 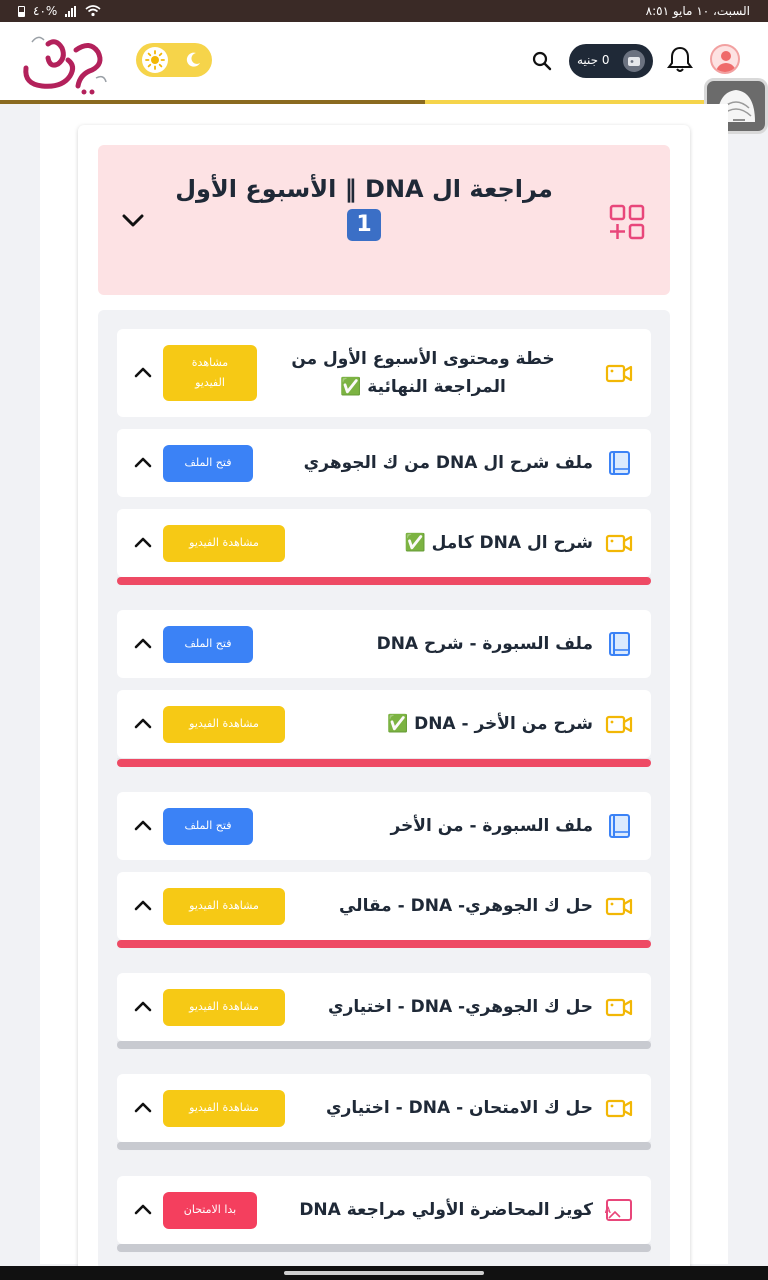 What do you see at coordinates (608, 1210) in the screenshot?
I see `svg-text: A+` at bounding box center [608, 1210].